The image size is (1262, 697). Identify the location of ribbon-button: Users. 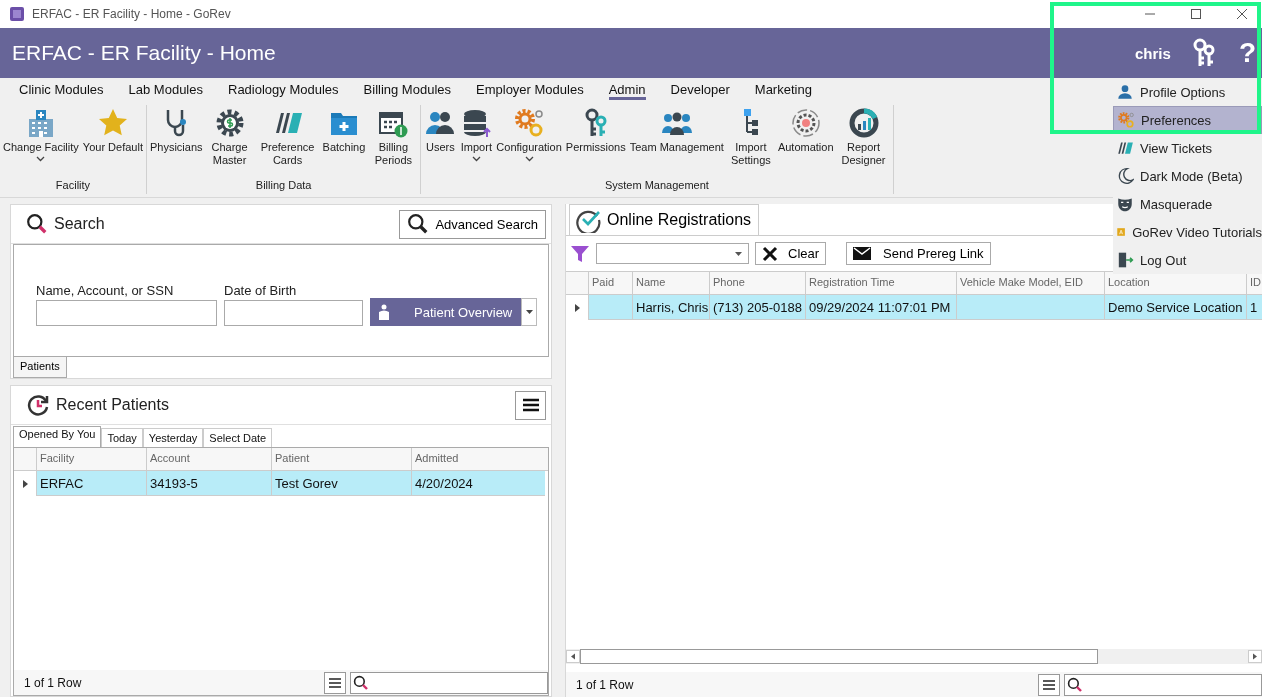
(440, 142).